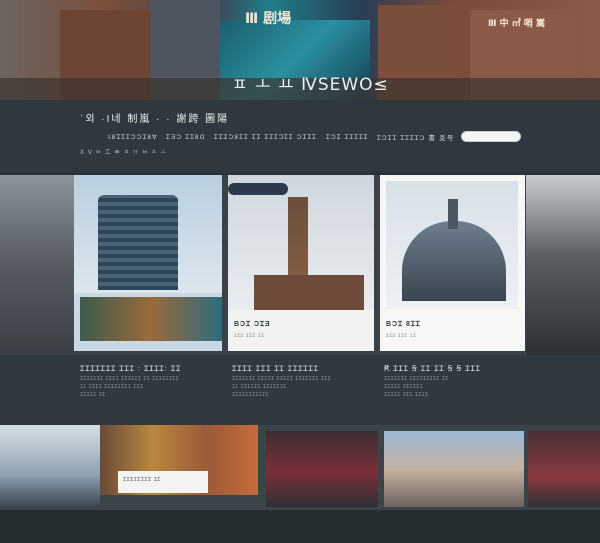 The width and height of the screenshot is (600, 543). Describe the element at coordinates (416, 137) in the screenshot. I see `nav-item-6: ꞮƆꞮꞮ ꞮꞮꞮꞮƆ 書 㕛号` at that location.